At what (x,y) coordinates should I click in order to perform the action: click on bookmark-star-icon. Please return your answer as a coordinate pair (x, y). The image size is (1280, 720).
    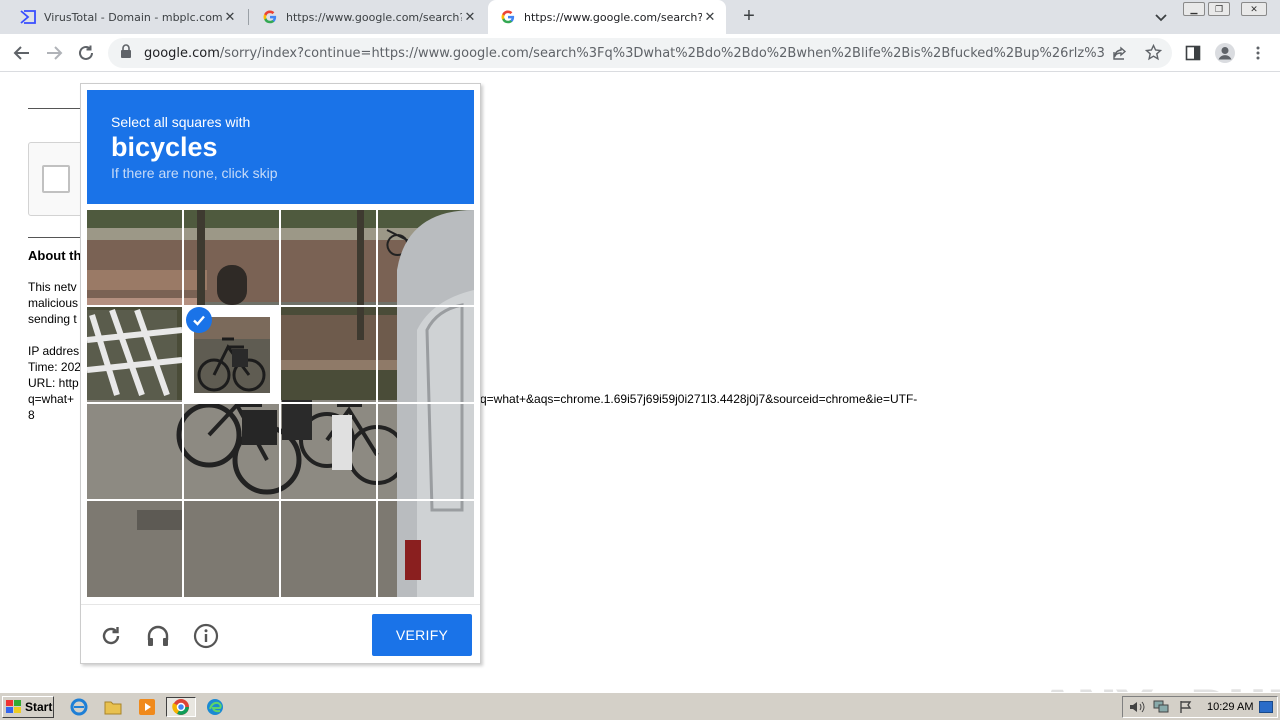
    Looking at the image, I should click on (1153, 54).